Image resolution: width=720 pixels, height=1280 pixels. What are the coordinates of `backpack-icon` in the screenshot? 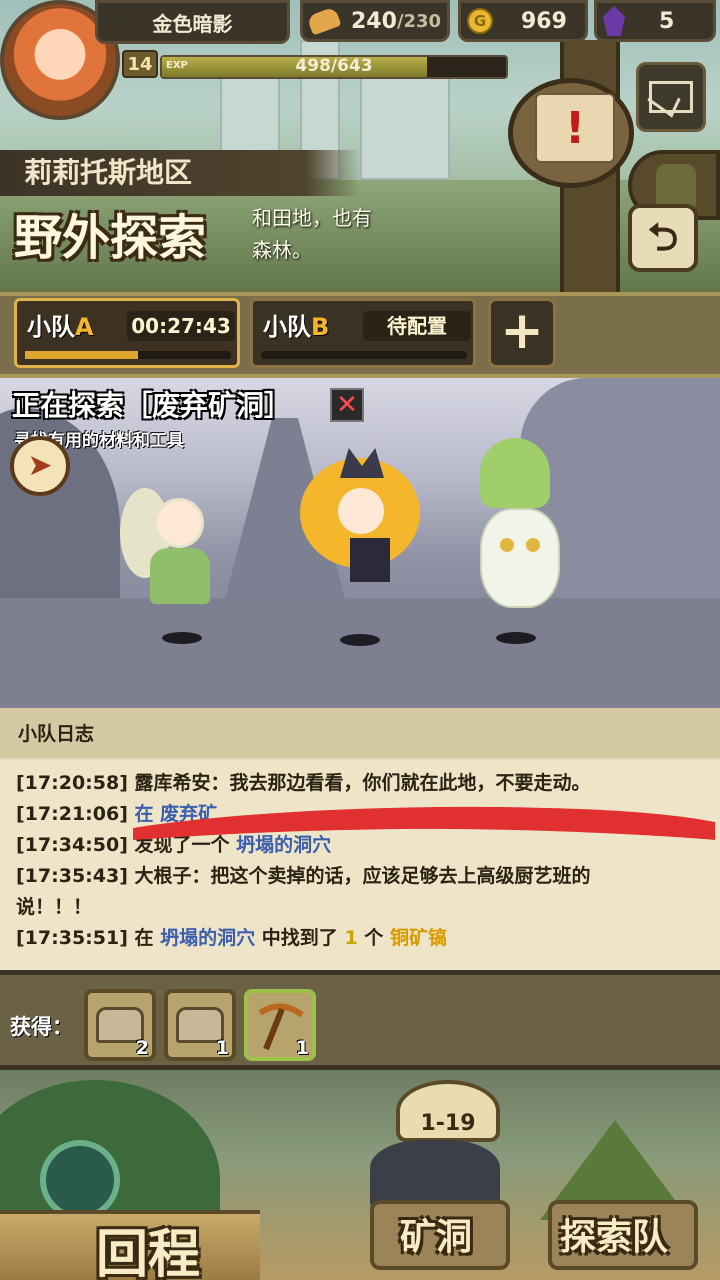 It's located at (676, 186).